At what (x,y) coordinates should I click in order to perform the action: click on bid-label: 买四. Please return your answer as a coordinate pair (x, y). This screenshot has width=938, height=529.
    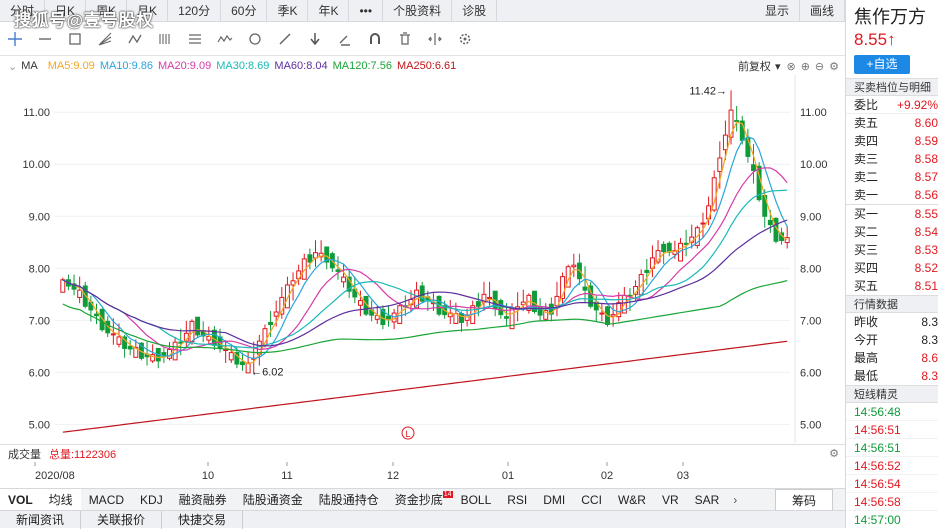
    Looking at the image, I should click on (866, 268).